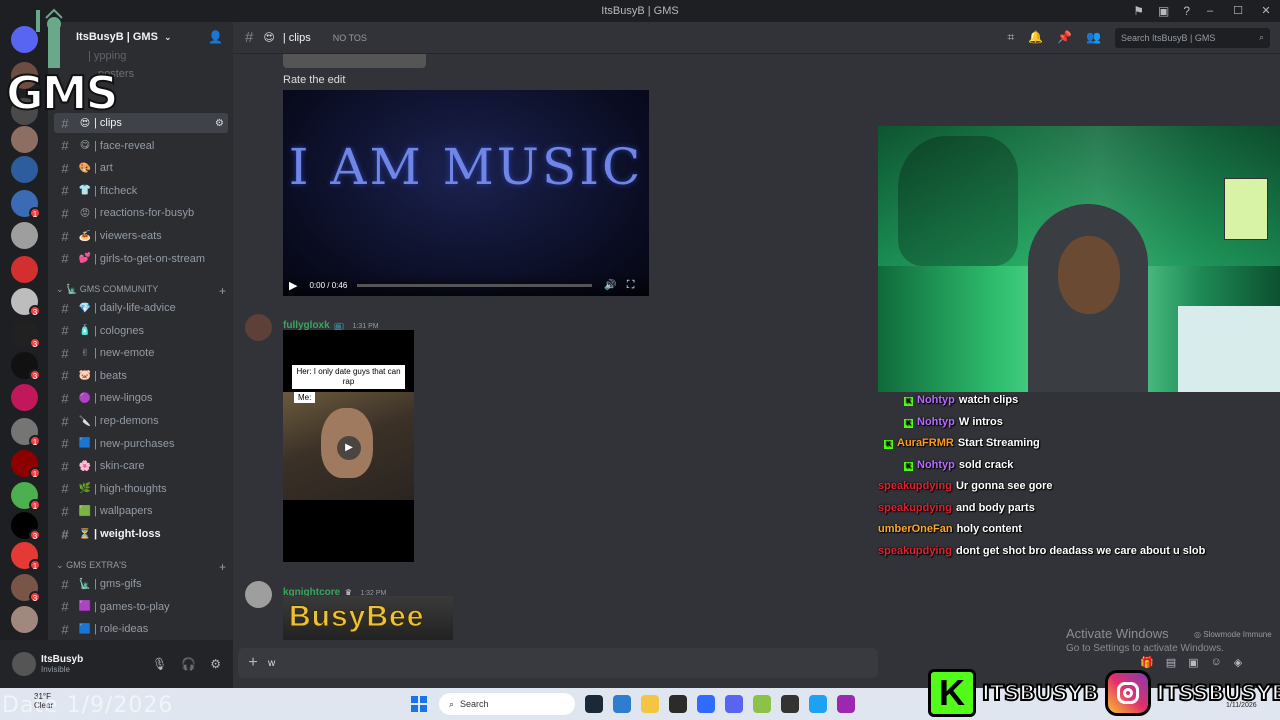 This screenshot has width=1280, height=720. I want to click on threads-icon: ⌗, so click(1010, 37).